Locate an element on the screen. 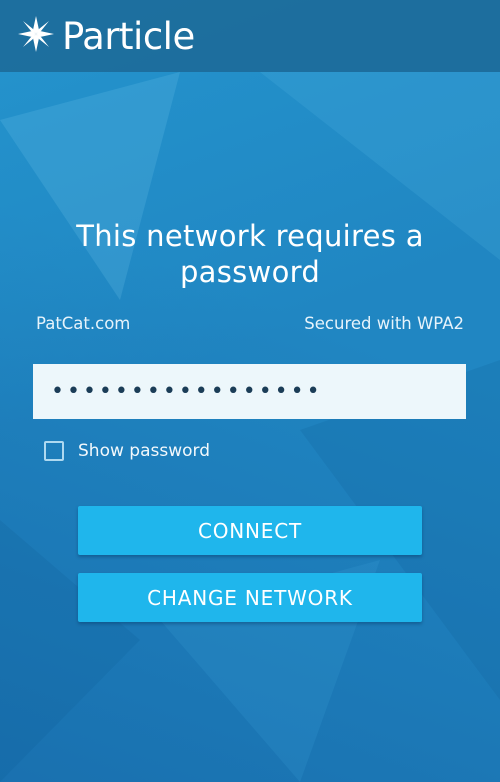  page-title-line-1: This network requires a is located at coordinates (250, 236).